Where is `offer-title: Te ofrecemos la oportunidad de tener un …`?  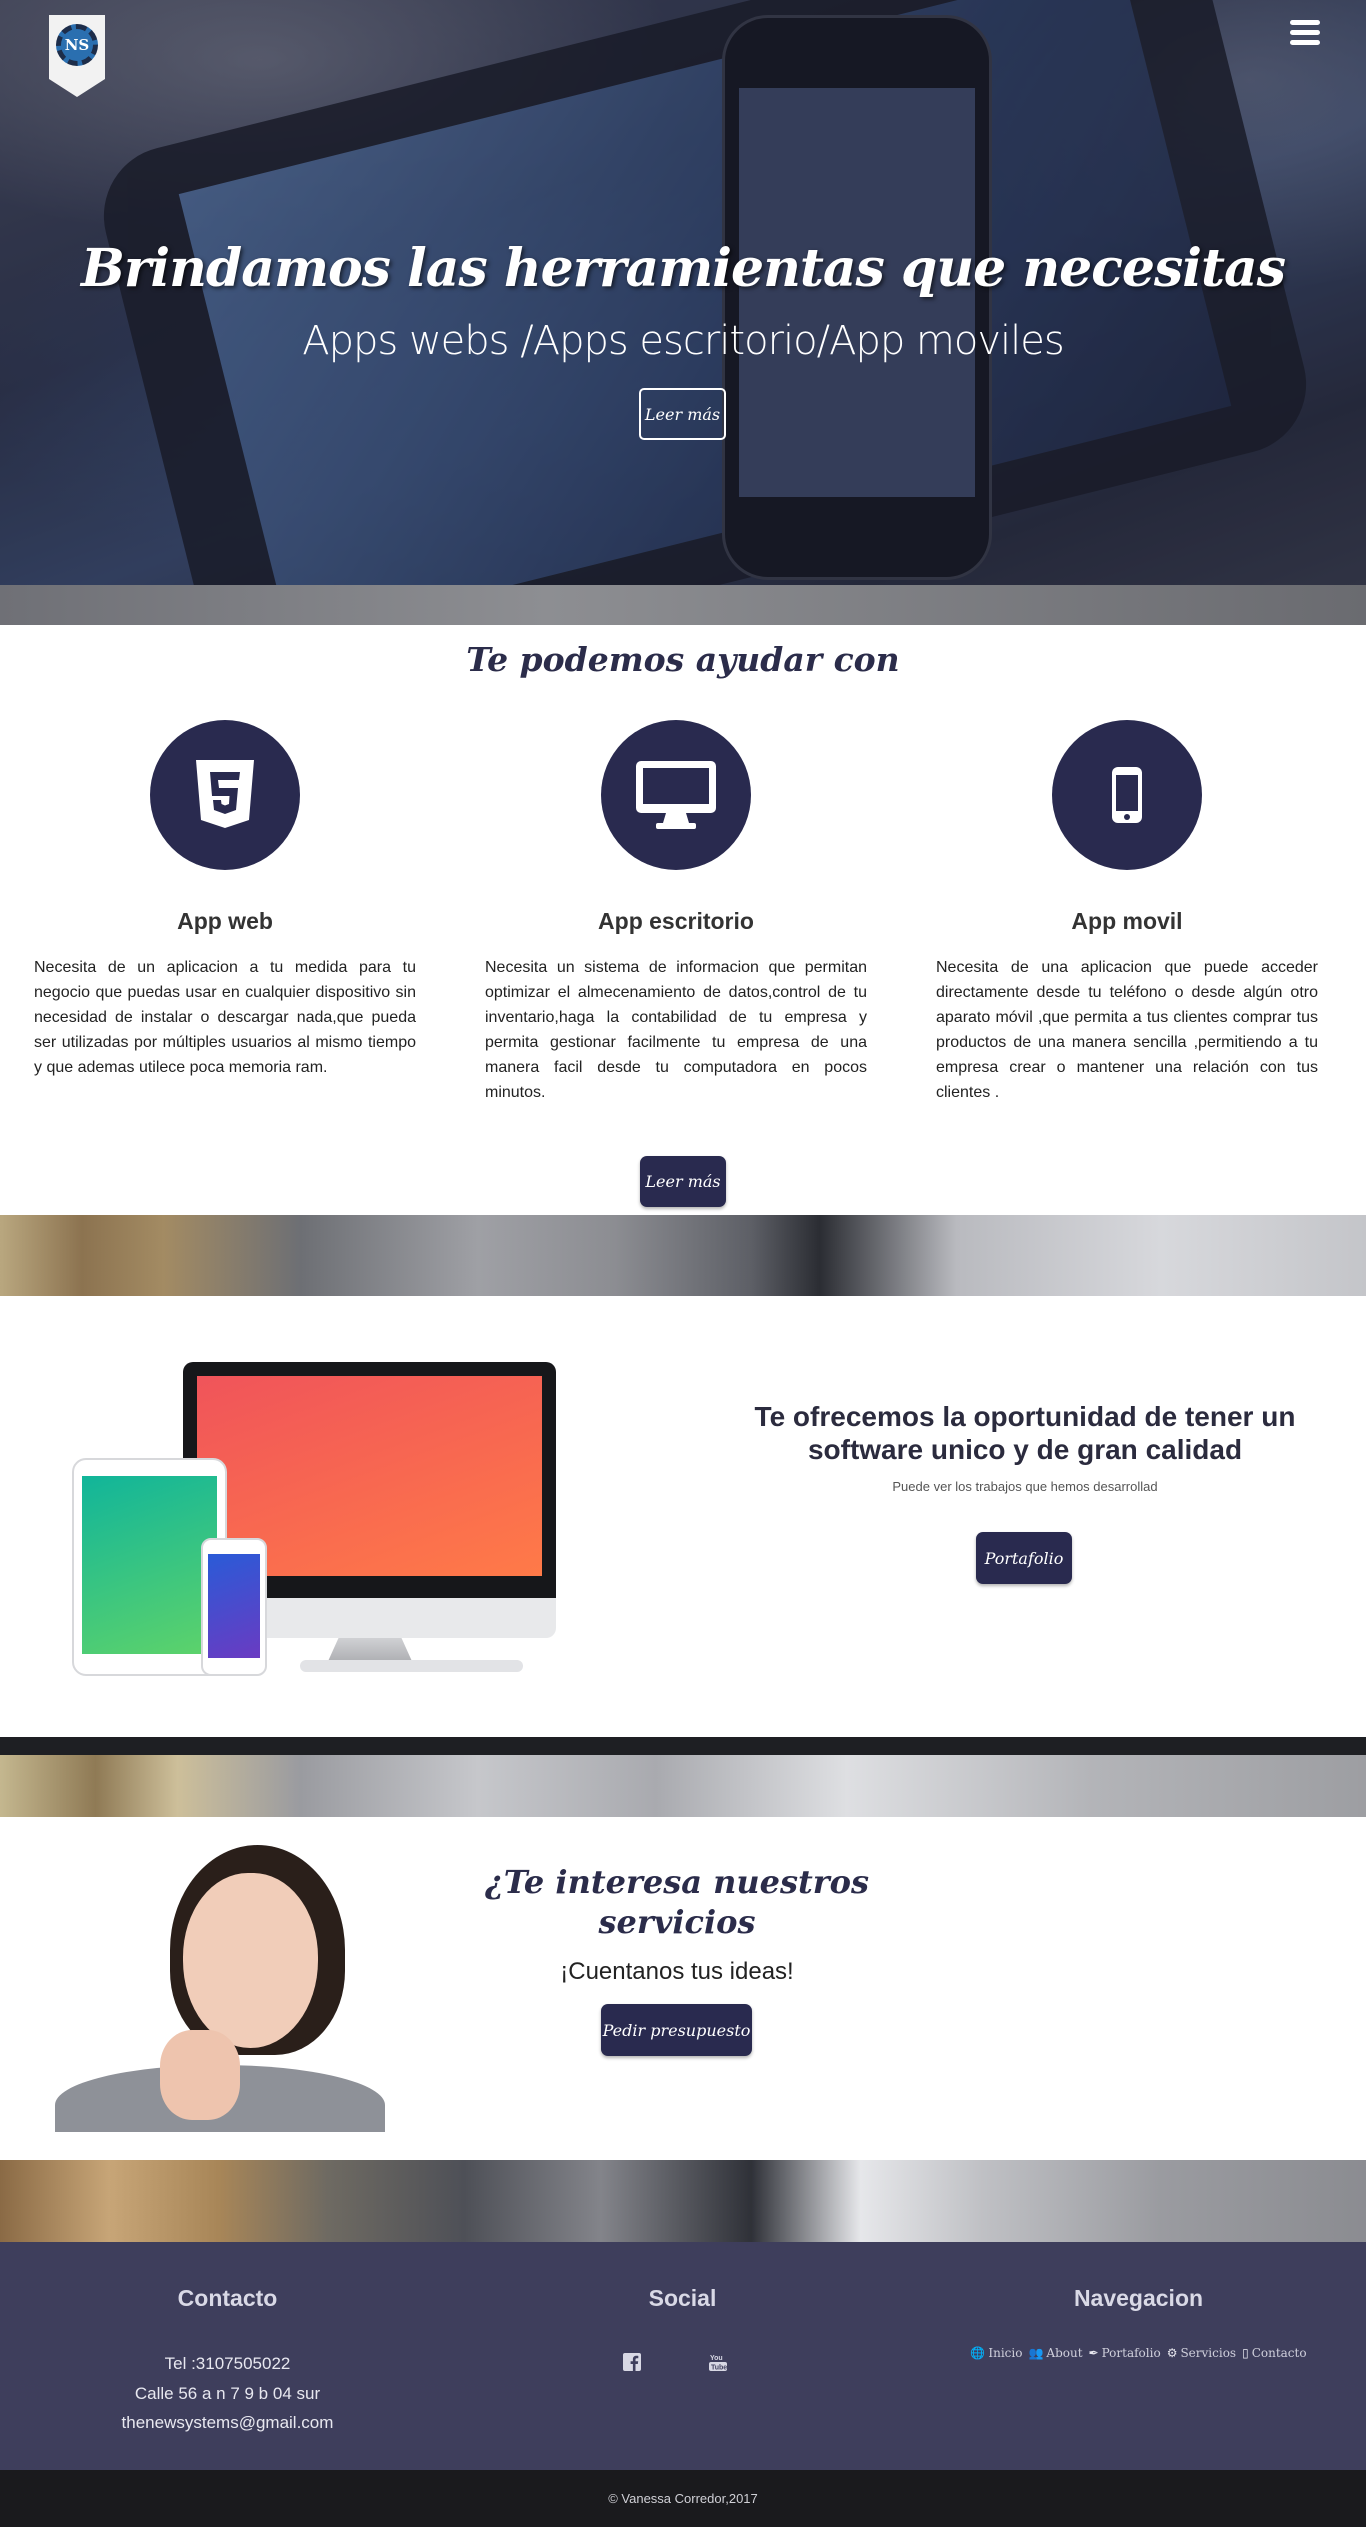 offer-title: Te ofrecemos la oportunidad de tener un … is located at coordinates (1025, 1433).